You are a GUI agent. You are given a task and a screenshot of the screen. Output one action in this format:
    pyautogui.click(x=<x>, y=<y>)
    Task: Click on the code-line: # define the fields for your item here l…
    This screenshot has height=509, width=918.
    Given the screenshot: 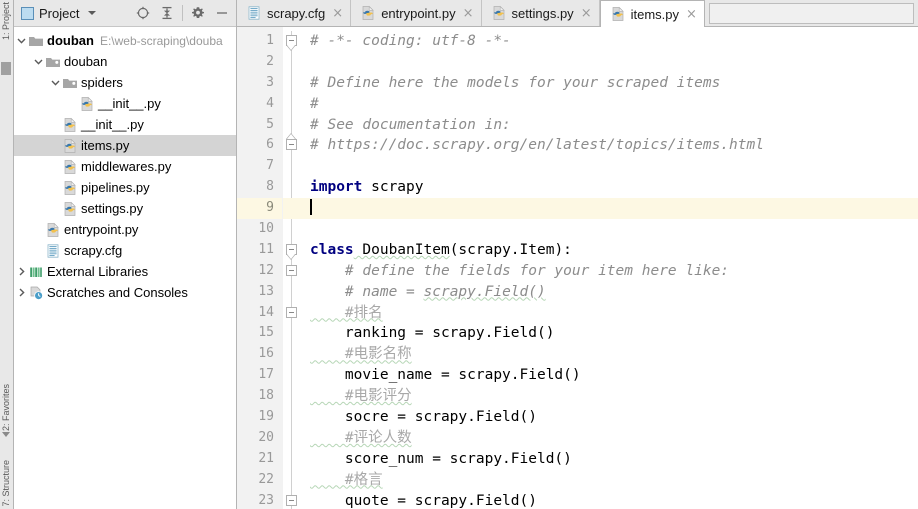 What is the action you would take?
    pyautogui.click(x=609, y=271)
    